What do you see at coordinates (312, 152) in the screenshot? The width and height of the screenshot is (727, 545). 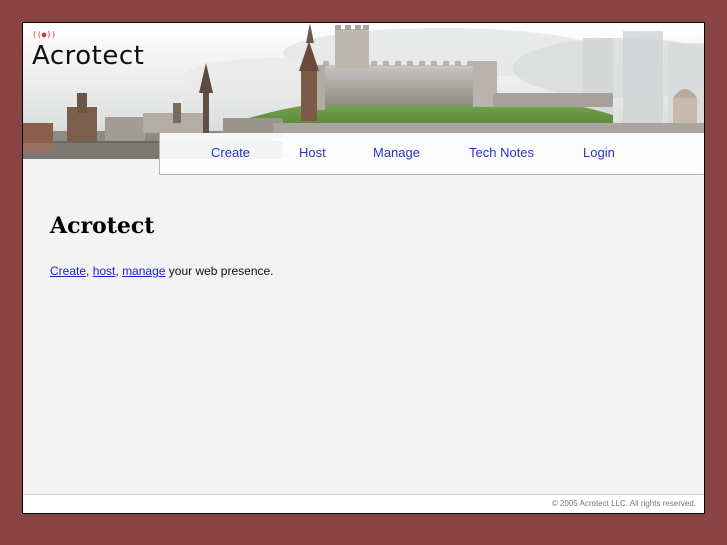 I see `nav-host: Host` at bounding box center [312, 152].